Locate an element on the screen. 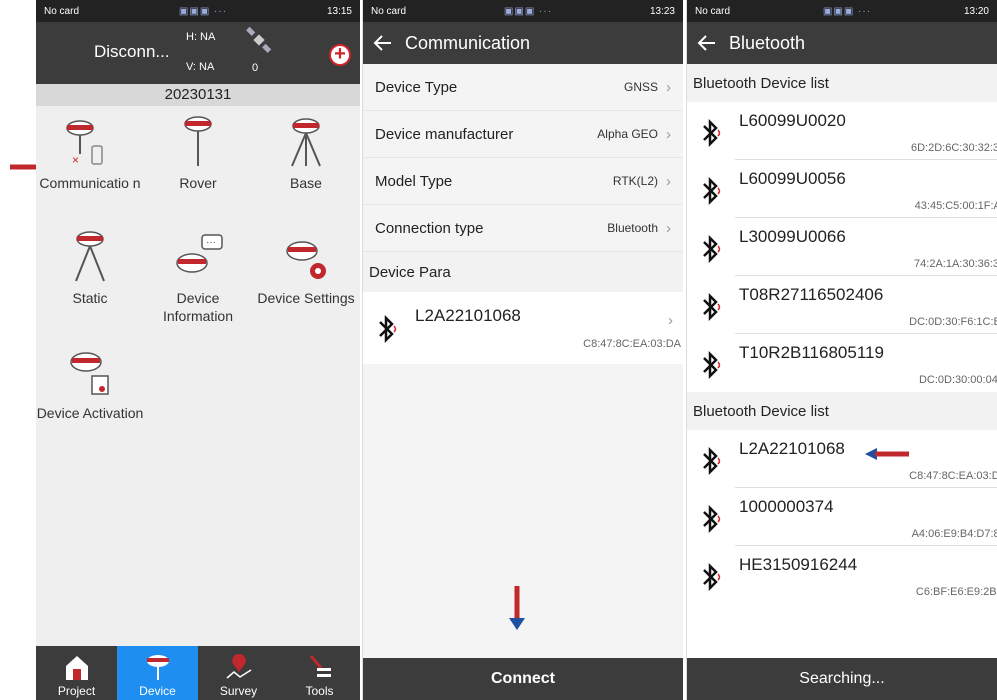  device-activation-icon is located at coordinates (89, 373).